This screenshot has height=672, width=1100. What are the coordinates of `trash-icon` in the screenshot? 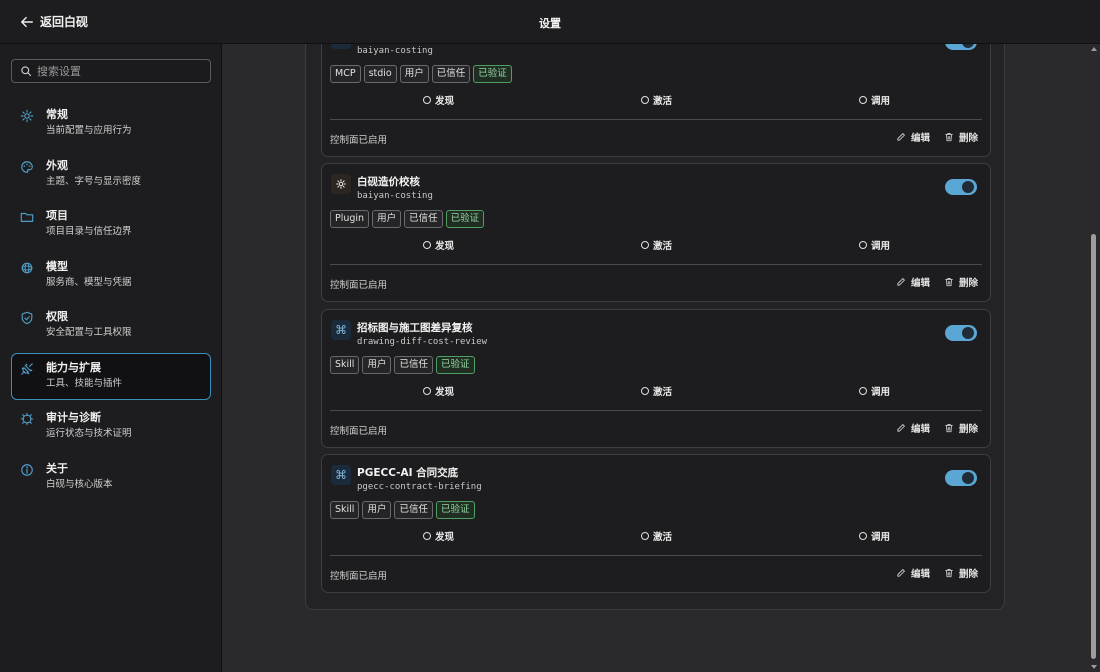 It's located at (949, 573).